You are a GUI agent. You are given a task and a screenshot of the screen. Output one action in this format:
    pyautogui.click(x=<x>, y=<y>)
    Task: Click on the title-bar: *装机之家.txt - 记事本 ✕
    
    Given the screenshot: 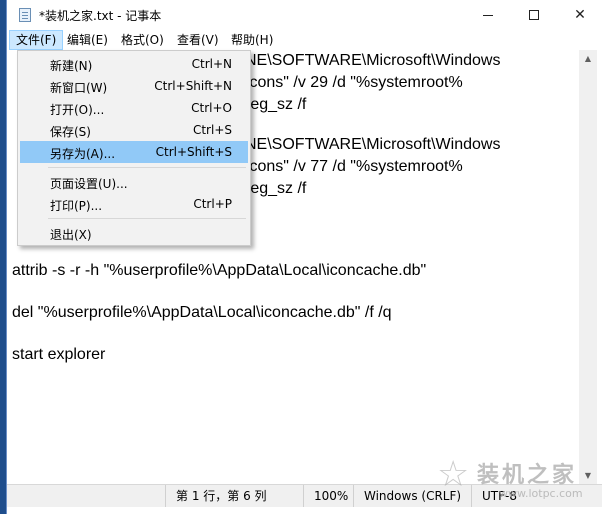 What is the action you would take?
    pyautogui.click(x=304, y=15)
    